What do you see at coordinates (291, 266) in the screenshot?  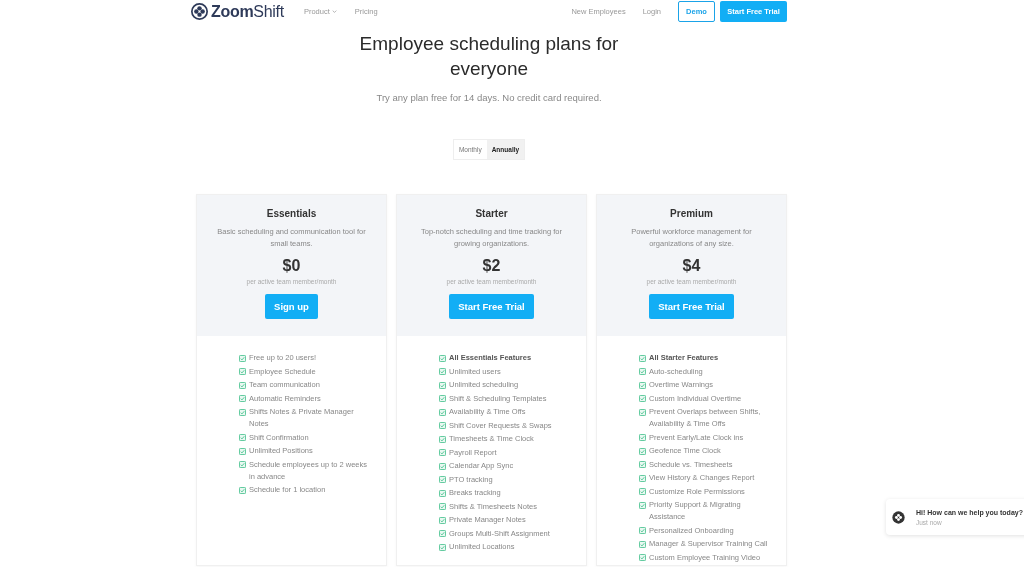 I see `plan-price: $0` at bounding box center [291, 266].